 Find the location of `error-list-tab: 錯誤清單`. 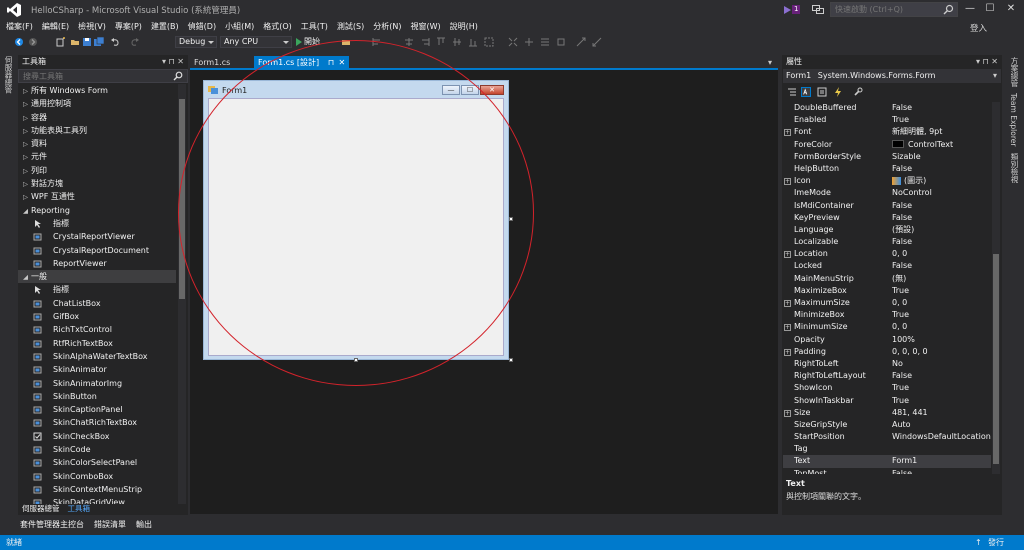

error-list-tab: 錯誤清單 is located at coordinates (110, 525).